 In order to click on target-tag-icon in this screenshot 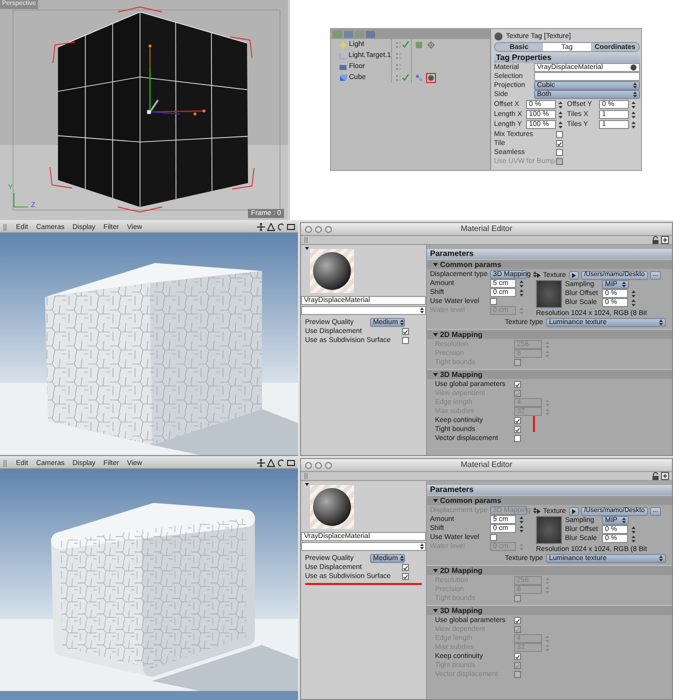, I will do `click(431, 45)`.